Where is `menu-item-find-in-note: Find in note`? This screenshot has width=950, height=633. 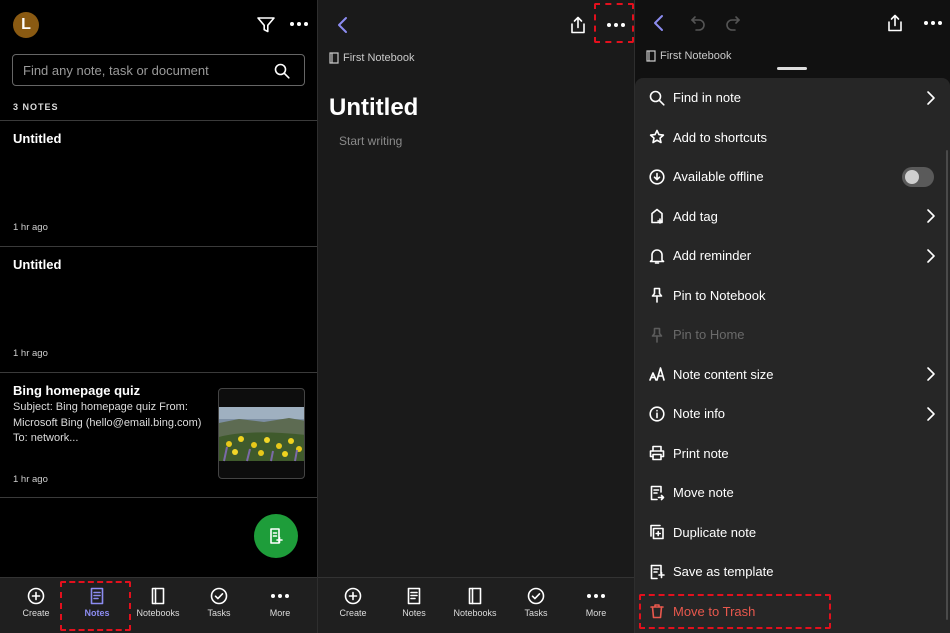 menu-item-find-in-note: Find in note is located at coordinates (792, 97).